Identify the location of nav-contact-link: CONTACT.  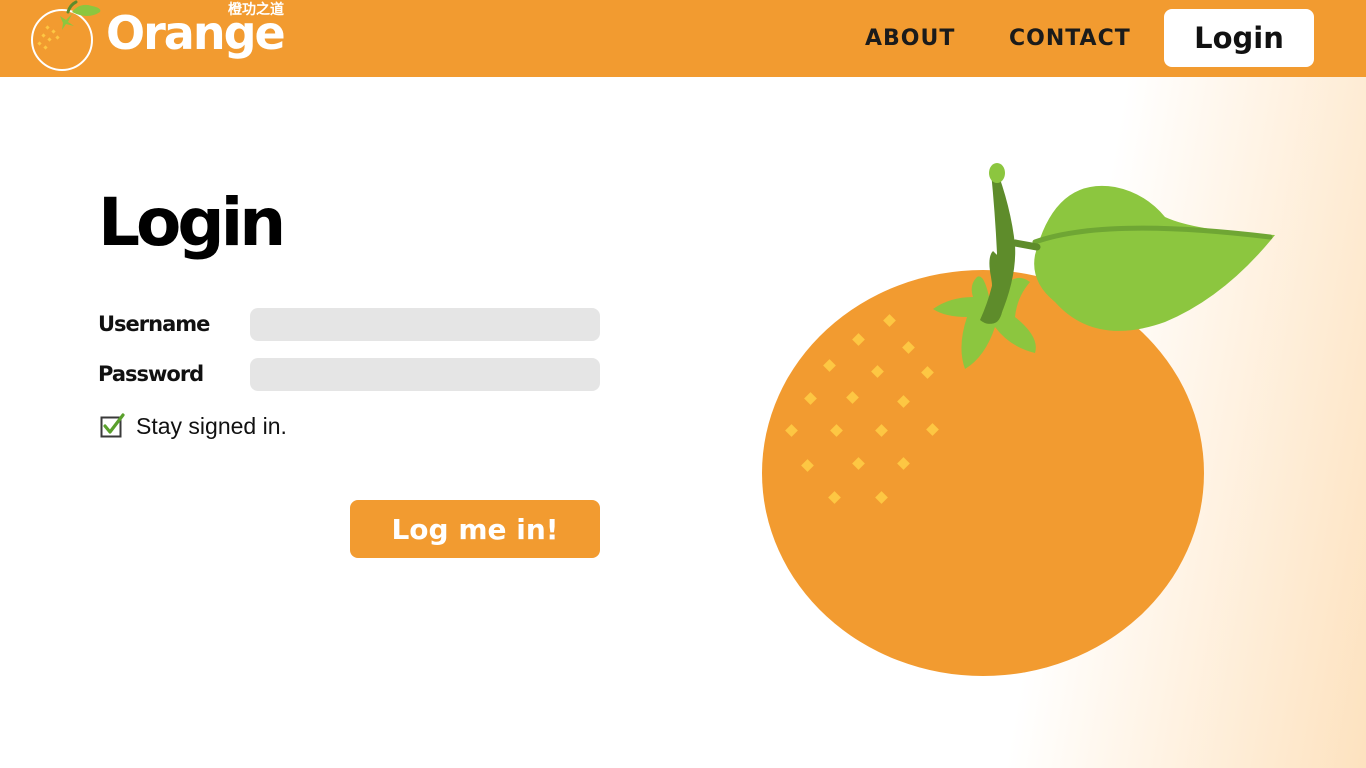
(1070, 39).